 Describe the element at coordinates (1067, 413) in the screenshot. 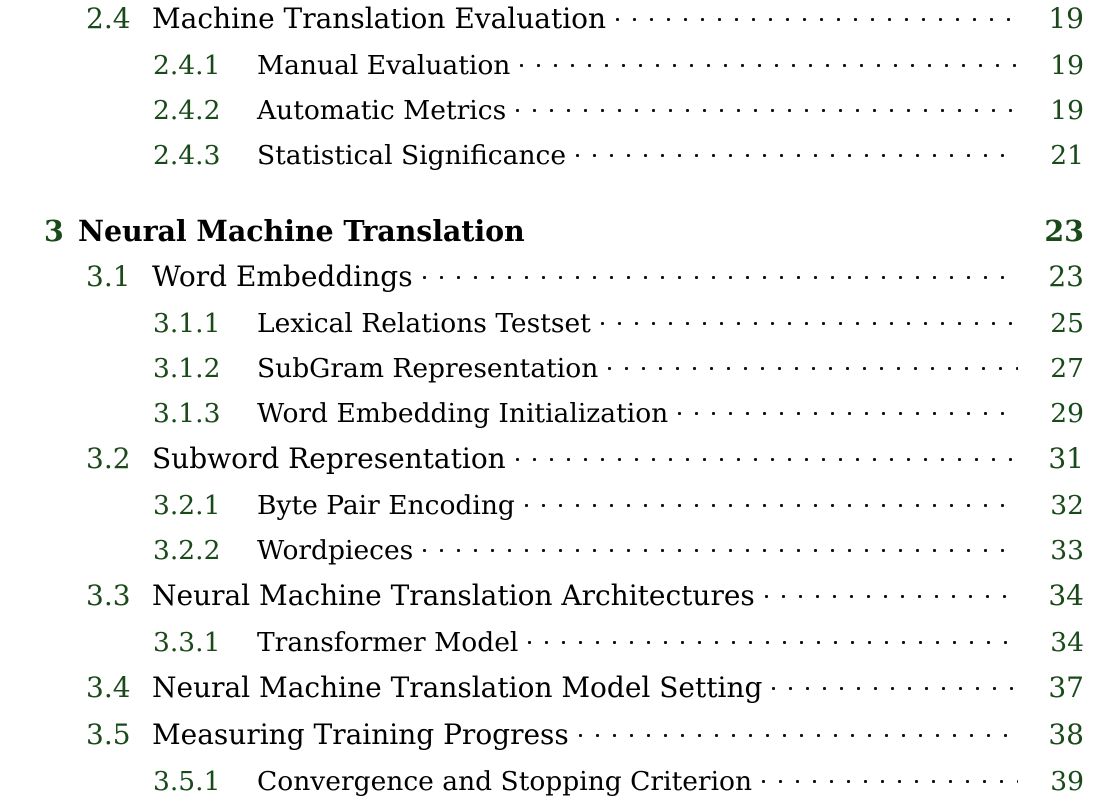

I see `toc-entry-page-number: 29` at that location.